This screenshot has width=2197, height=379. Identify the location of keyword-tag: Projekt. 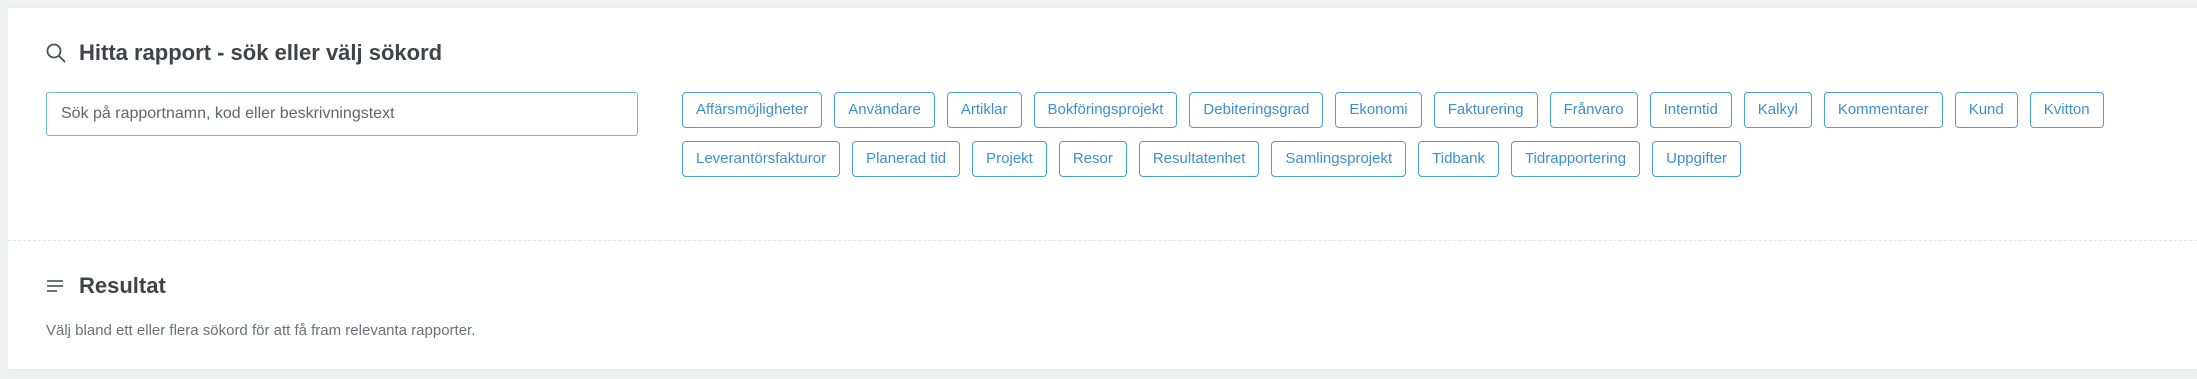
(1009, 159).